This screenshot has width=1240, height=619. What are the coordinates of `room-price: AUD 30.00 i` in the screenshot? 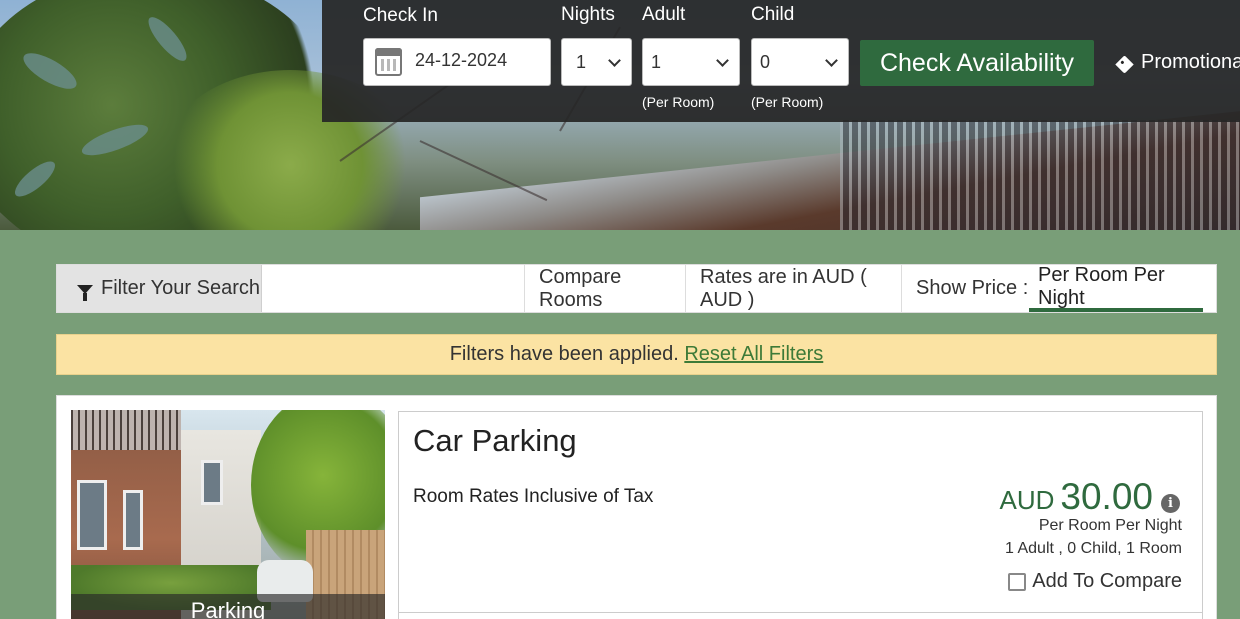 It's located at (1089, 497).